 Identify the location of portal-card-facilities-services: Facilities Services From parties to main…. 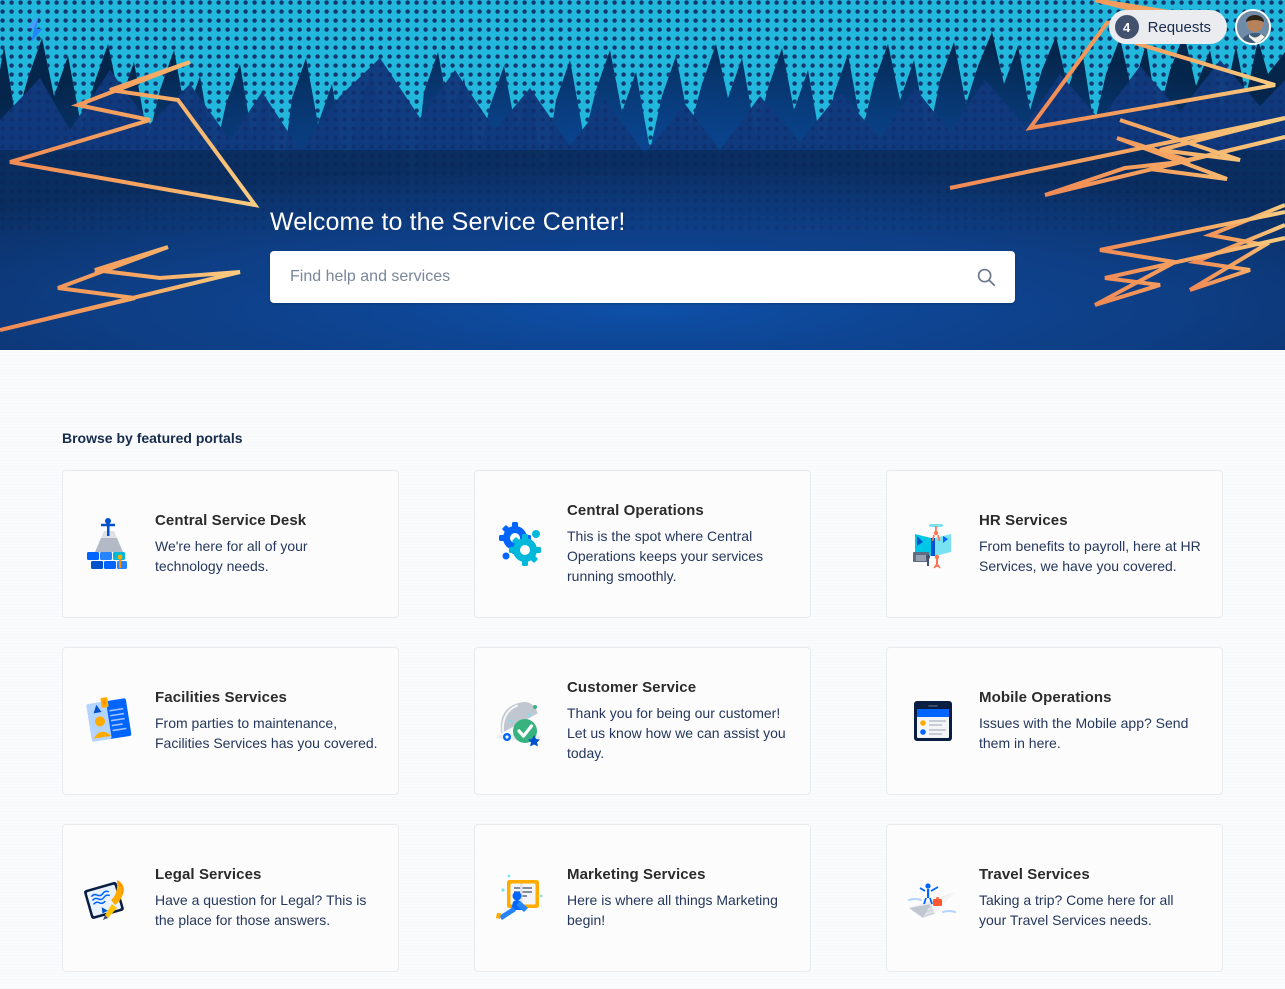
(230, 721).